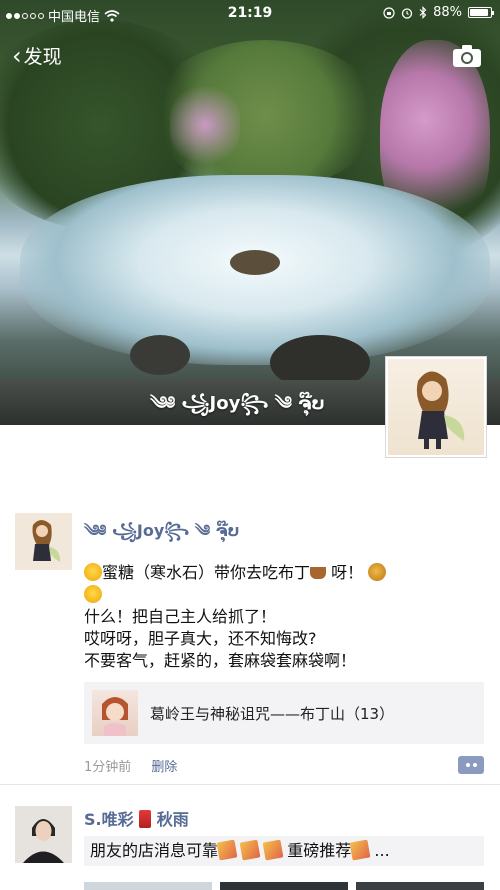 The height and width of the screenshot is (890, 500). I want to click on cartoon-girl-thumbnail, so click(115, 716).